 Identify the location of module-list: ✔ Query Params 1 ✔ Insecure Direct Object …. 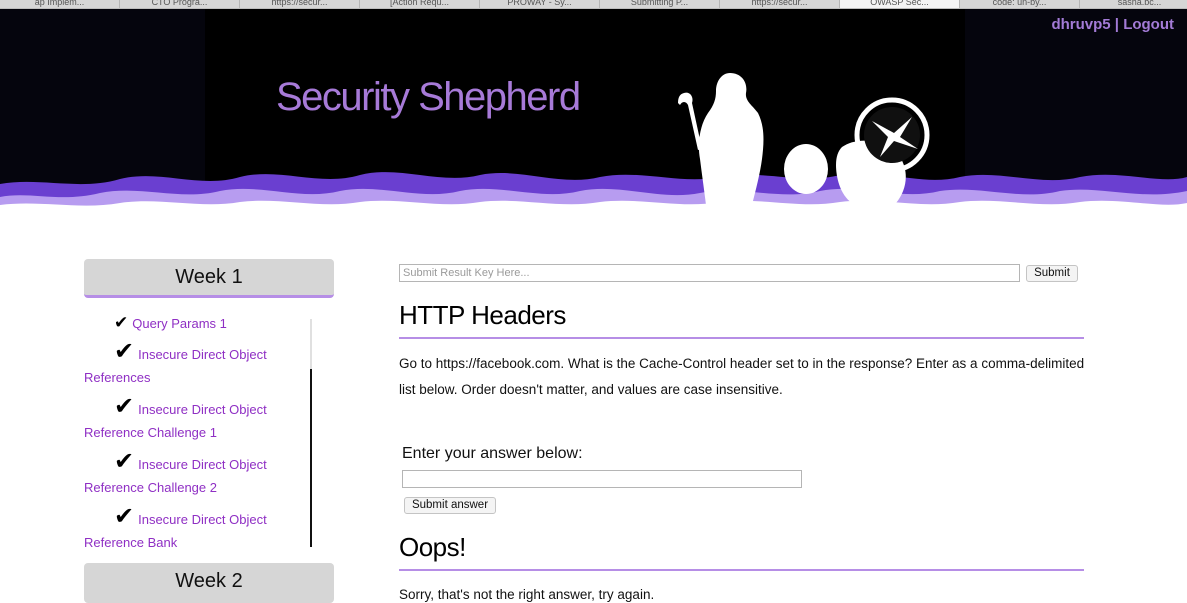
(199, 430).